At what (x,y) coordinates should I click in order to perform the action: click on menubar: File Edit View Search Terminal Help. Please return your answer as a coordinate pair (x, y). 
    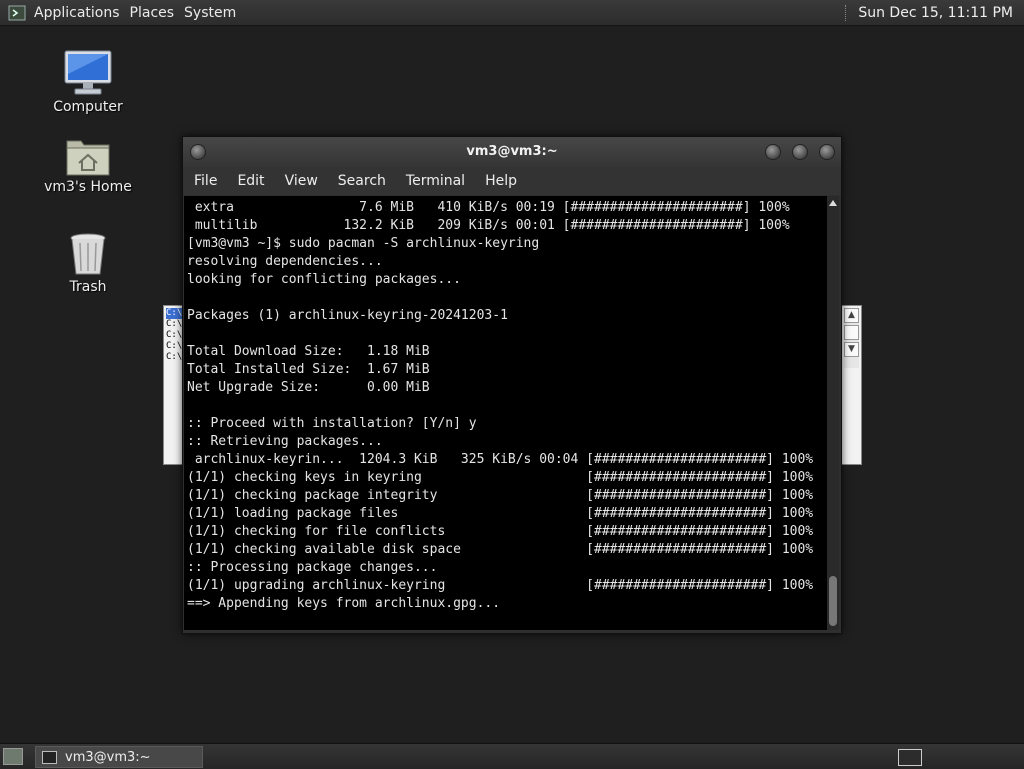
    Looking at the image, I should click on (512, 181).